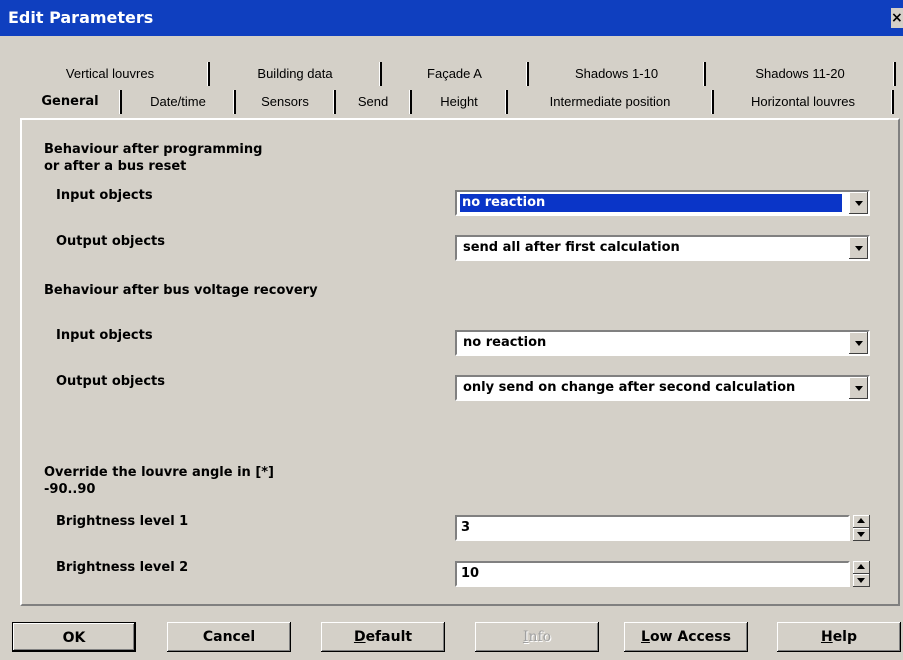 This screenshot has height=660, width=903. What do you see at coordinates (81, 17) in the screenshot?
I see `window-title: Edit Parameters` at bounding box center [81, 17].